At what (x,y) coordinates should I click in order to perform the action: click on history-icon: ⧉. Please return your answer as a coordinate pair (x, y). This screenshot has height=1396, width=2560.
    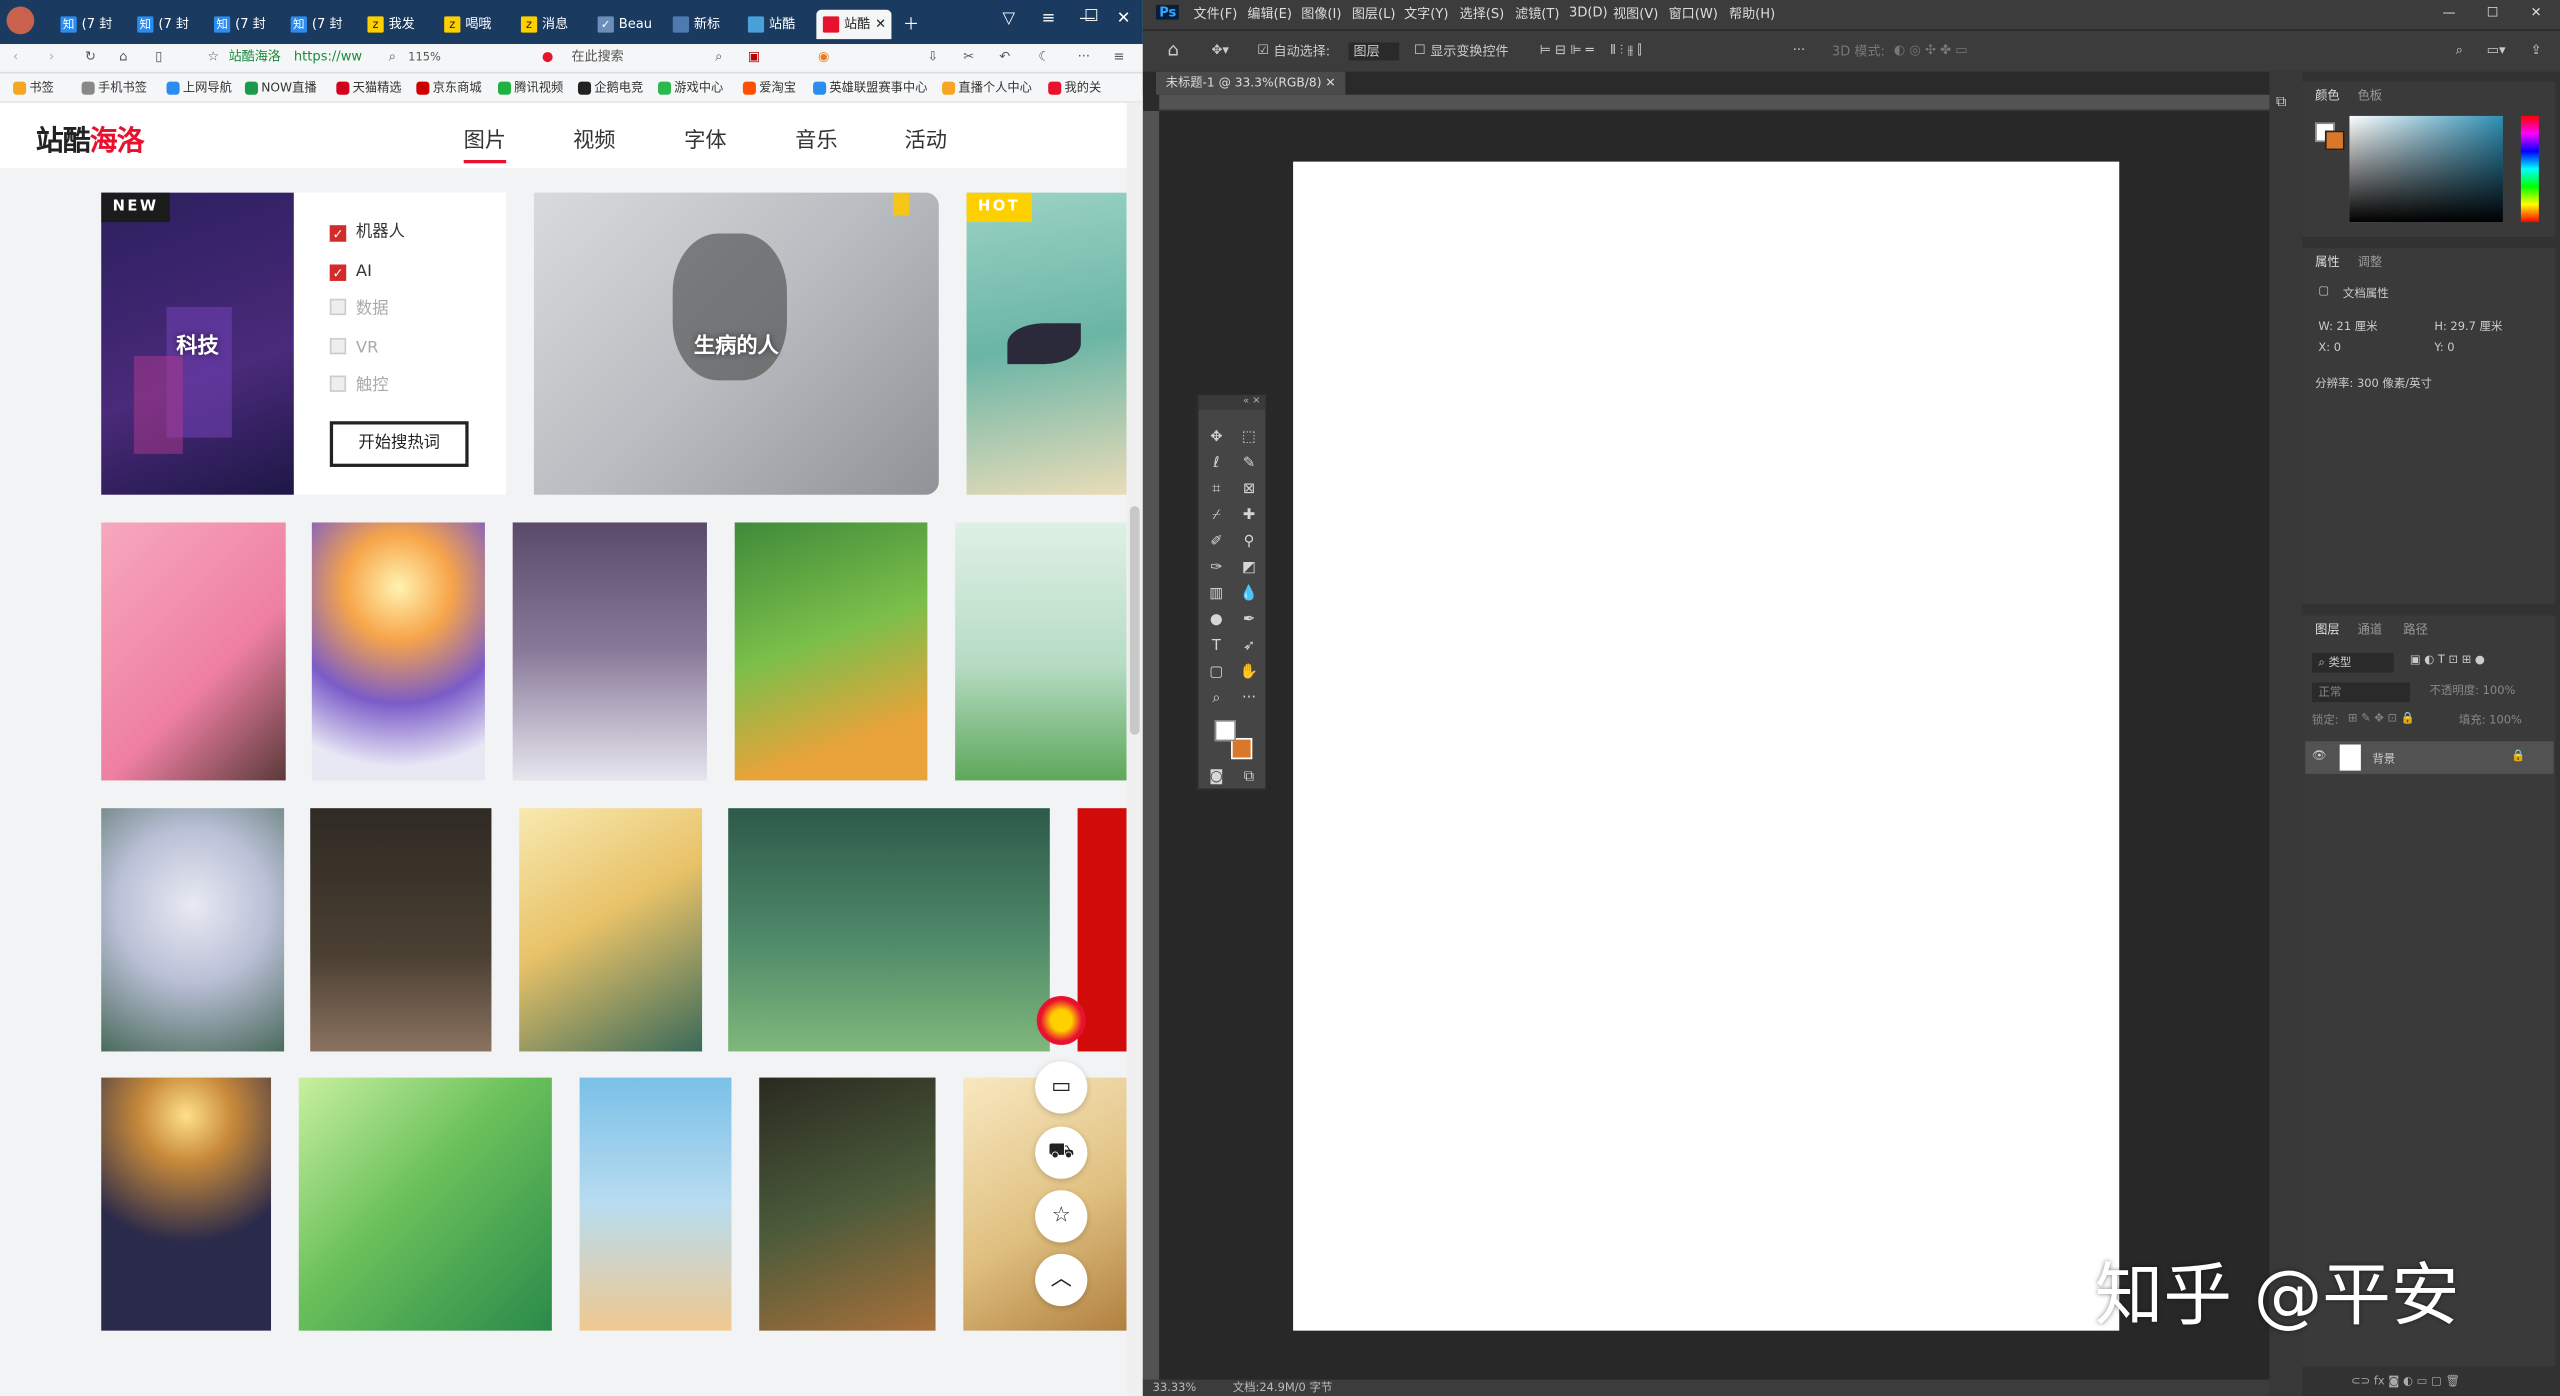
    Looking at the image, I should click on (2281, 103).